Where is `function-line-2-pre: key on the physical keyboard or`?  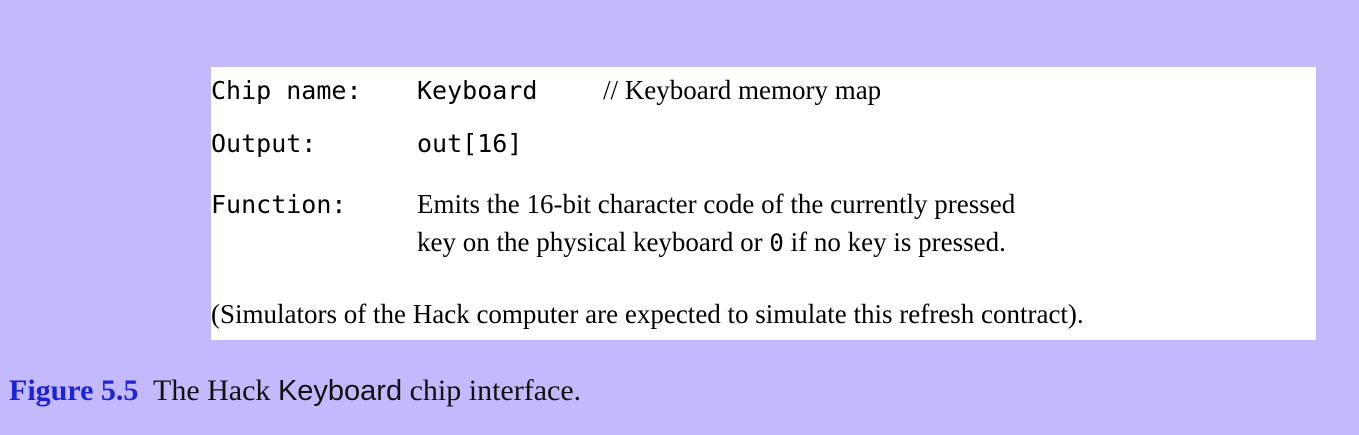 function-line-2-pre: key on the physical keyboard or is located at coordinates (593, 242).